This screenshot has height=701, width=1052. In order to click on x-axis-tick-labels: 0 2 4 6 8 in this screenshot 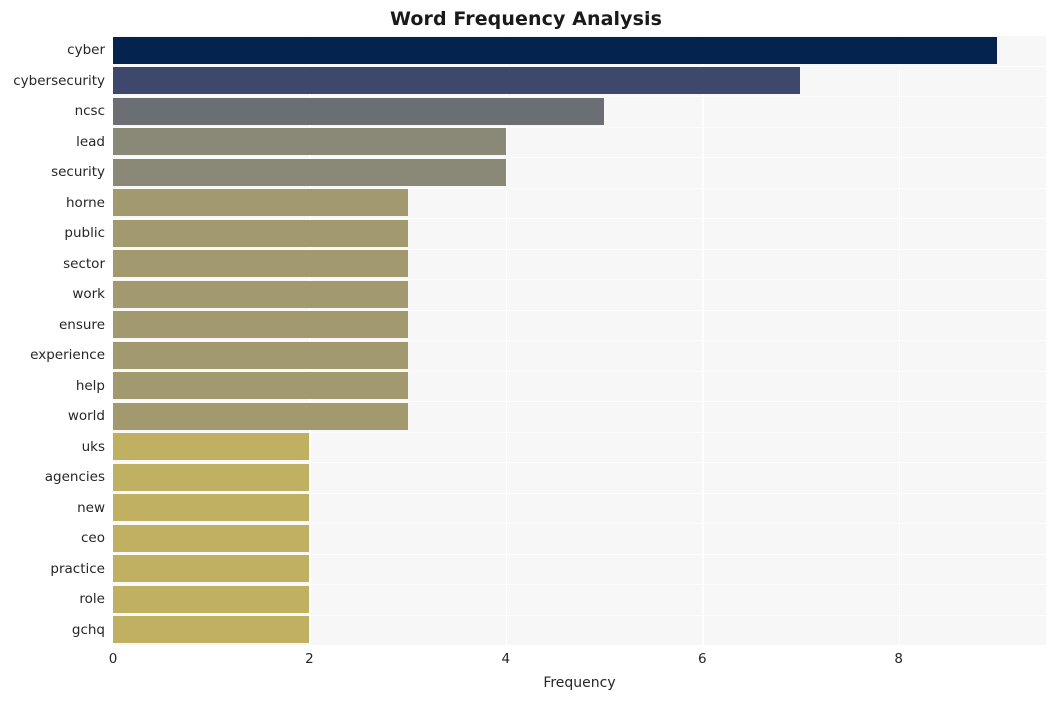, I will do `click(577, 660)`.